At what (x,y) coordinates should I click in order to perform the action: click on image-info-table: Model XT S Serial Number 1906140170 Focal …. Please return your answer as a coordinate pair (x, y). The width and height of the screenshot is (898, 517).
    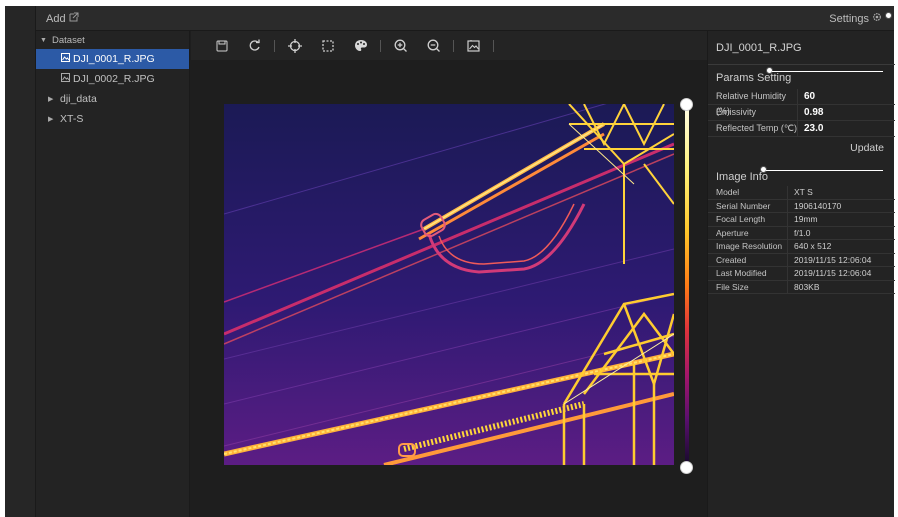
    Looking at the image, I should click on (801, 240).